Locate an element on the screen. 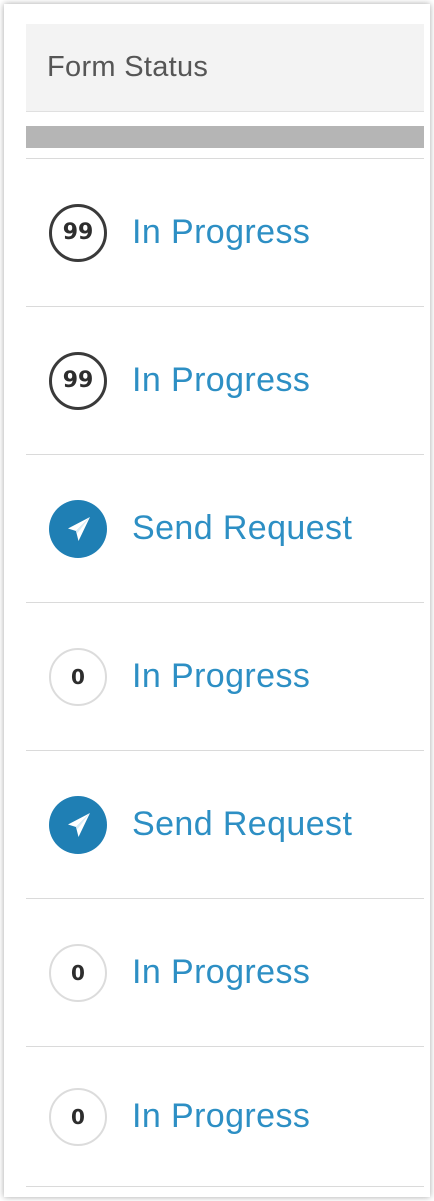 This screenshot has height=1201, width=434. column-header: Form Status is located at coordinates (225, 68).